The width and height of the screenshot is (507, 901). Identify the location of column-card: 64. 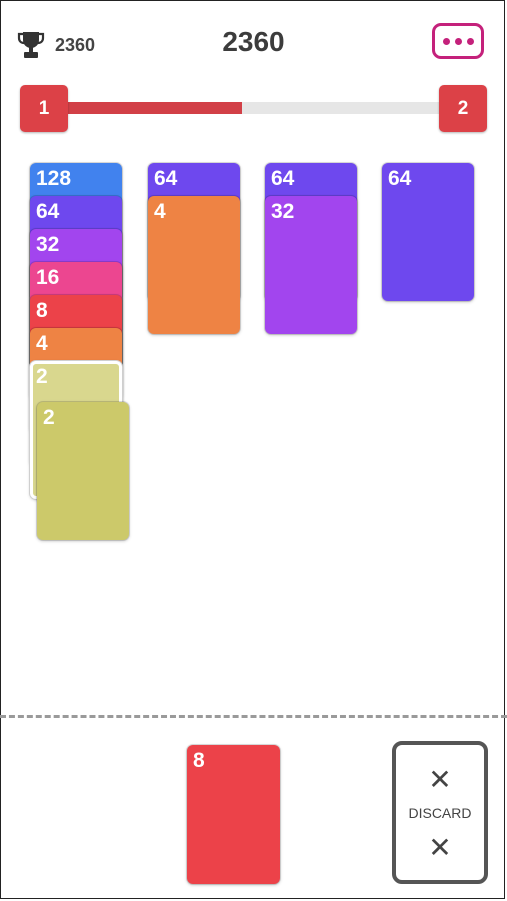
(428, 232).